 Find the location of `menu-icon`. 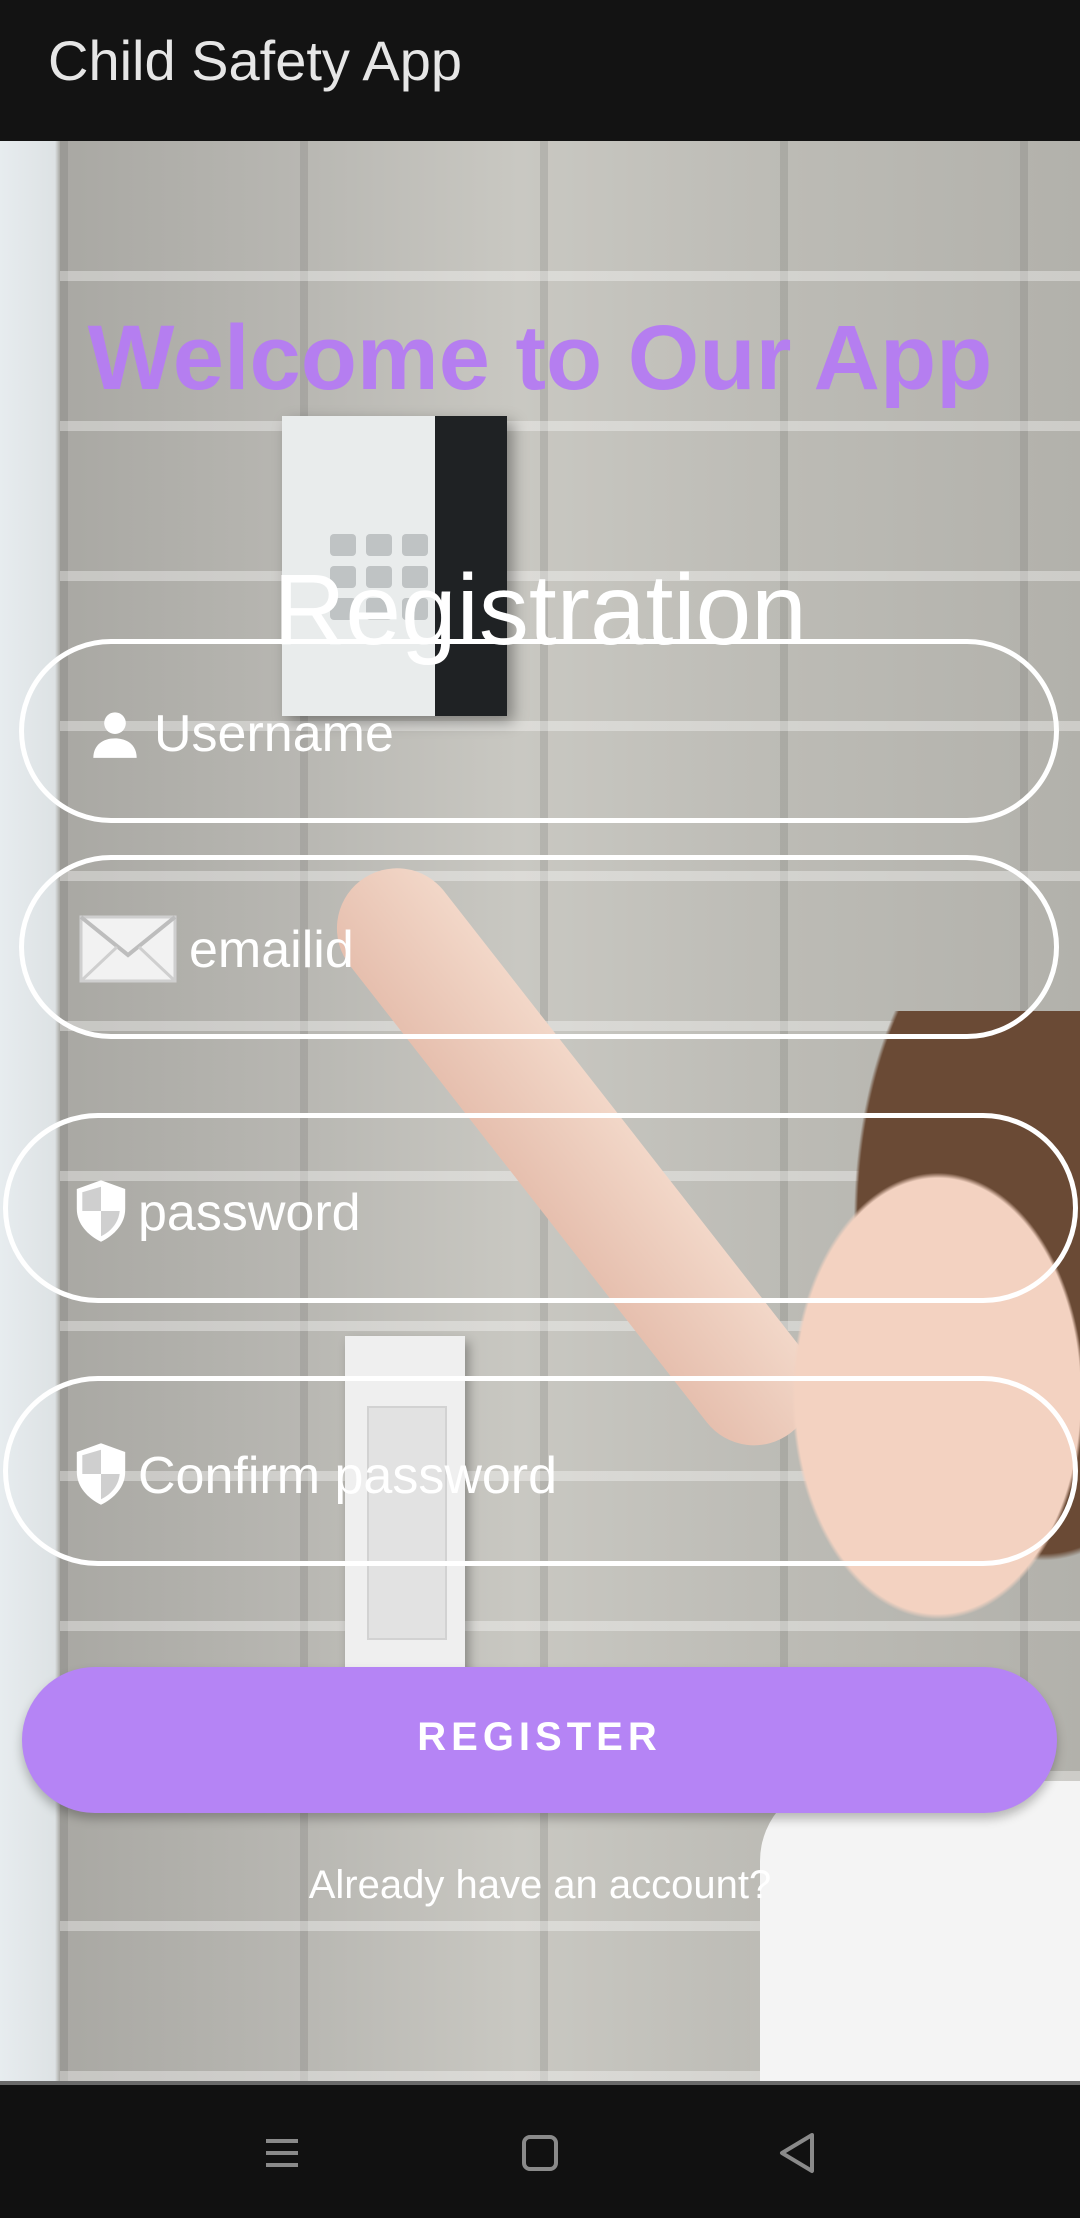

menu-icon is located at coordinates (282, 2153).